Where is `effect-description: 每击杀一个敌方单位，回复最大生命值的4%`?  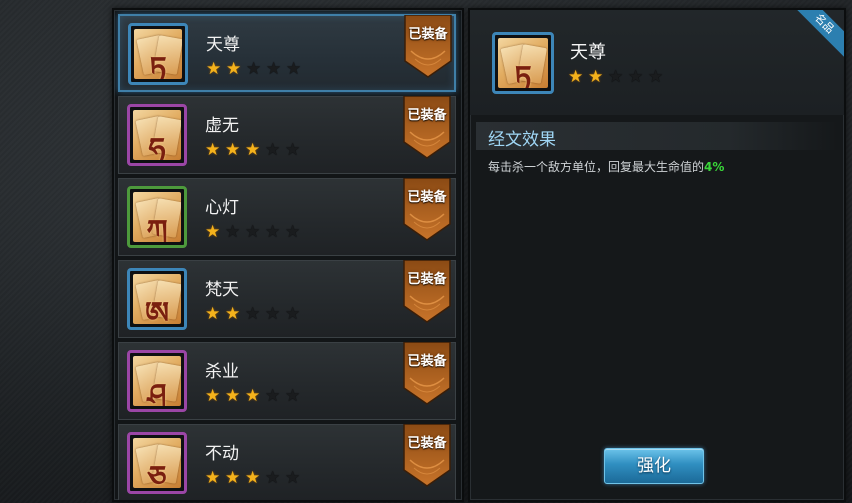 effect-description: 每击杀一个敌方单位，回复最大生命值的4% is located at coordinates (606, 166).